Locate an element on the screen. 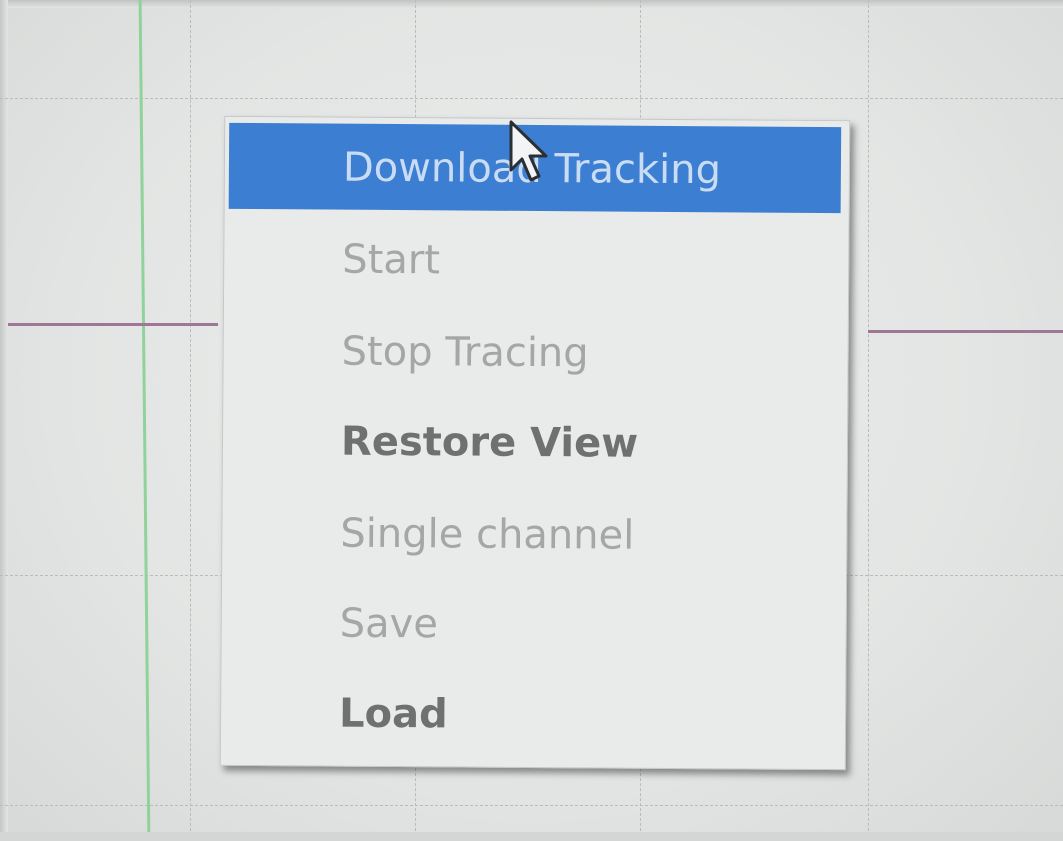  screen-bezel-left is located at coordinates (4, 420).